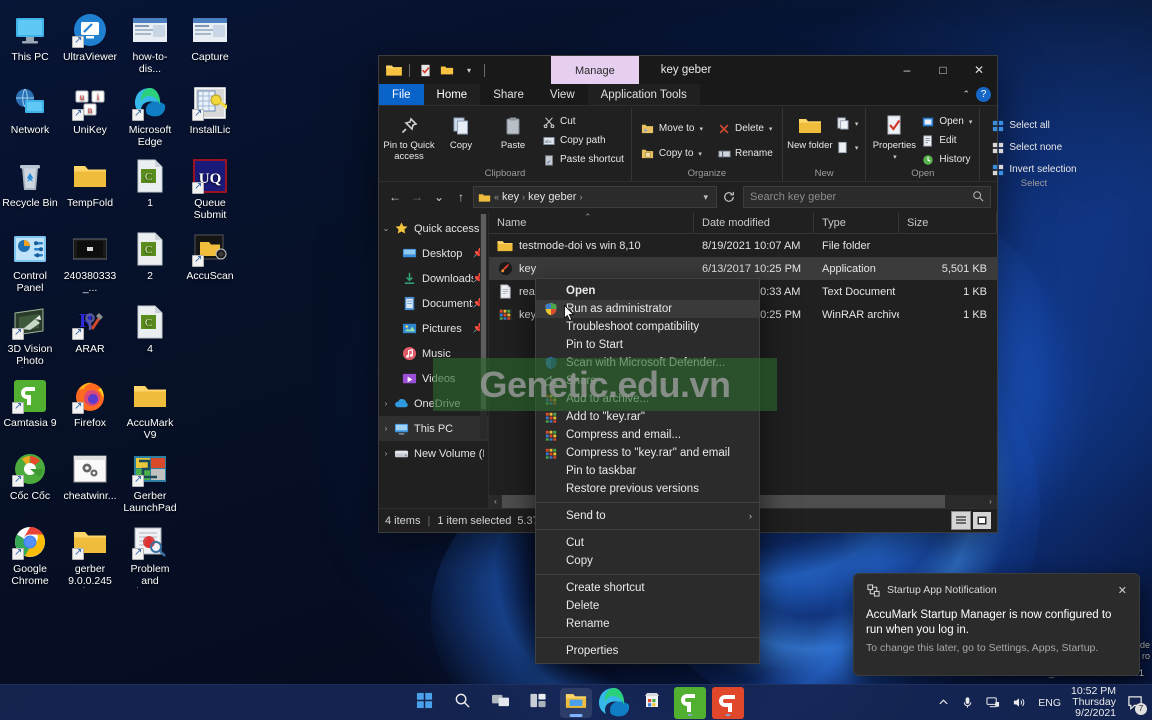 The height and width of the screenshot is (720, 1152). Describe the element at coordinates (510, 197) in the screenshot. I see `breadcrumb-item-key: key` at that location.